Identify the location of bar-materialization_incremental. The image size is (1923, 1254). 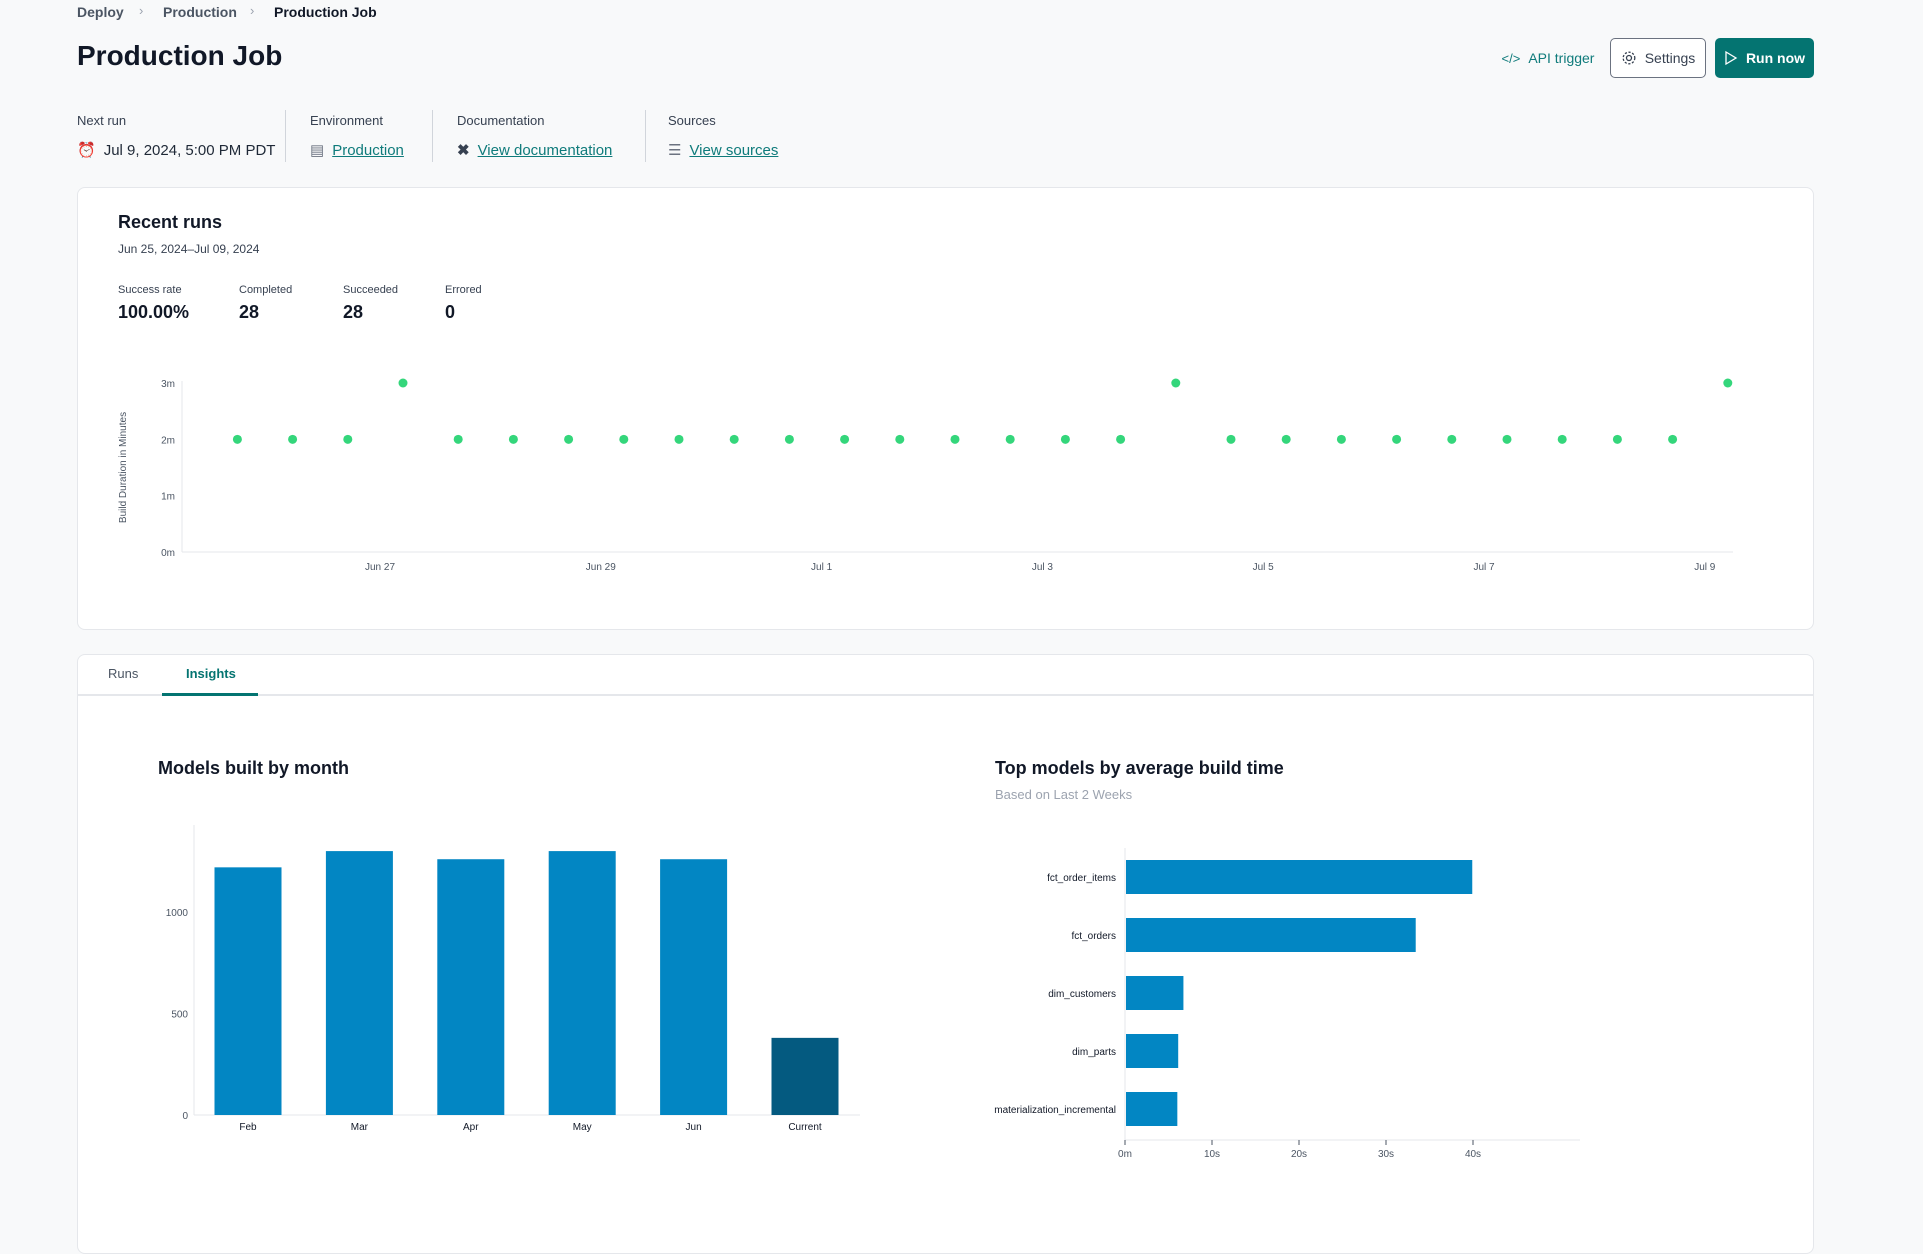
(1152, 1109).